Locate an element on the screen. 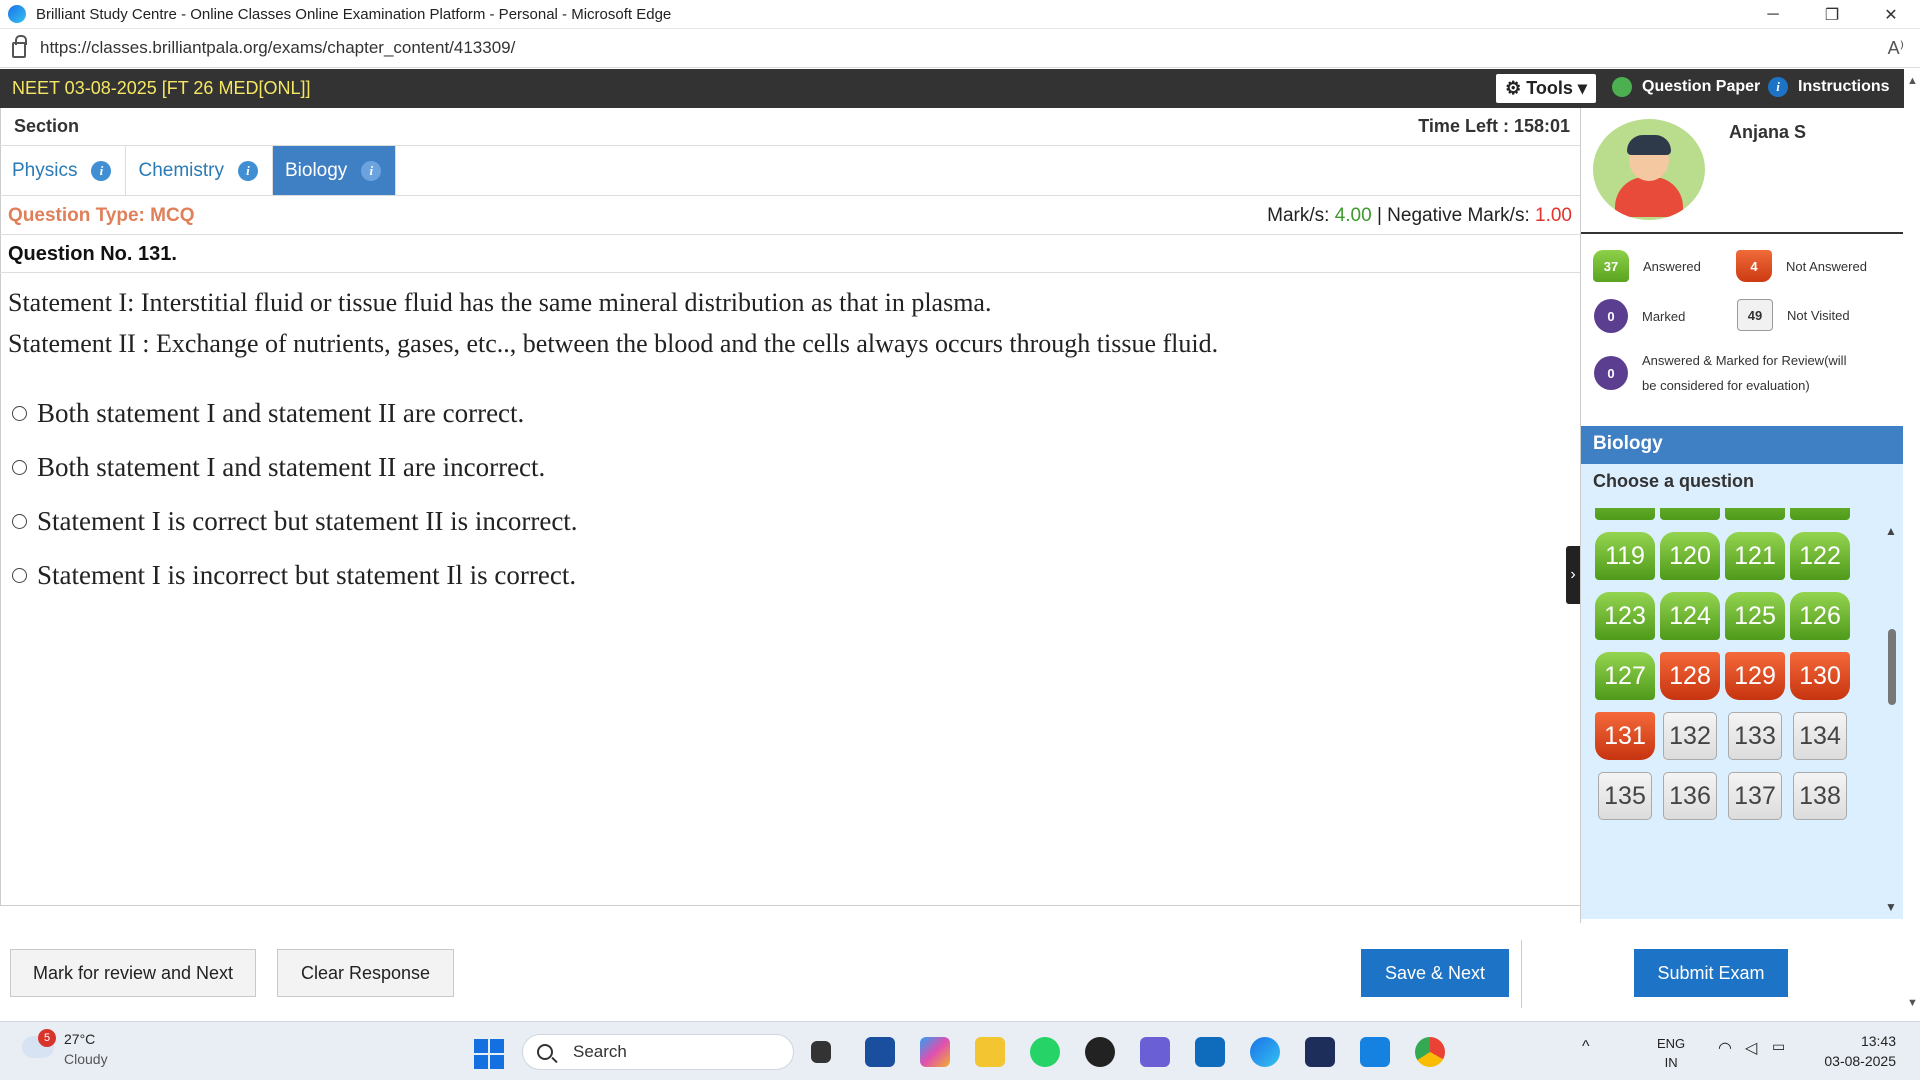  page-scrollbar: ▲ ▼ is located at coordinates (1912, 544).